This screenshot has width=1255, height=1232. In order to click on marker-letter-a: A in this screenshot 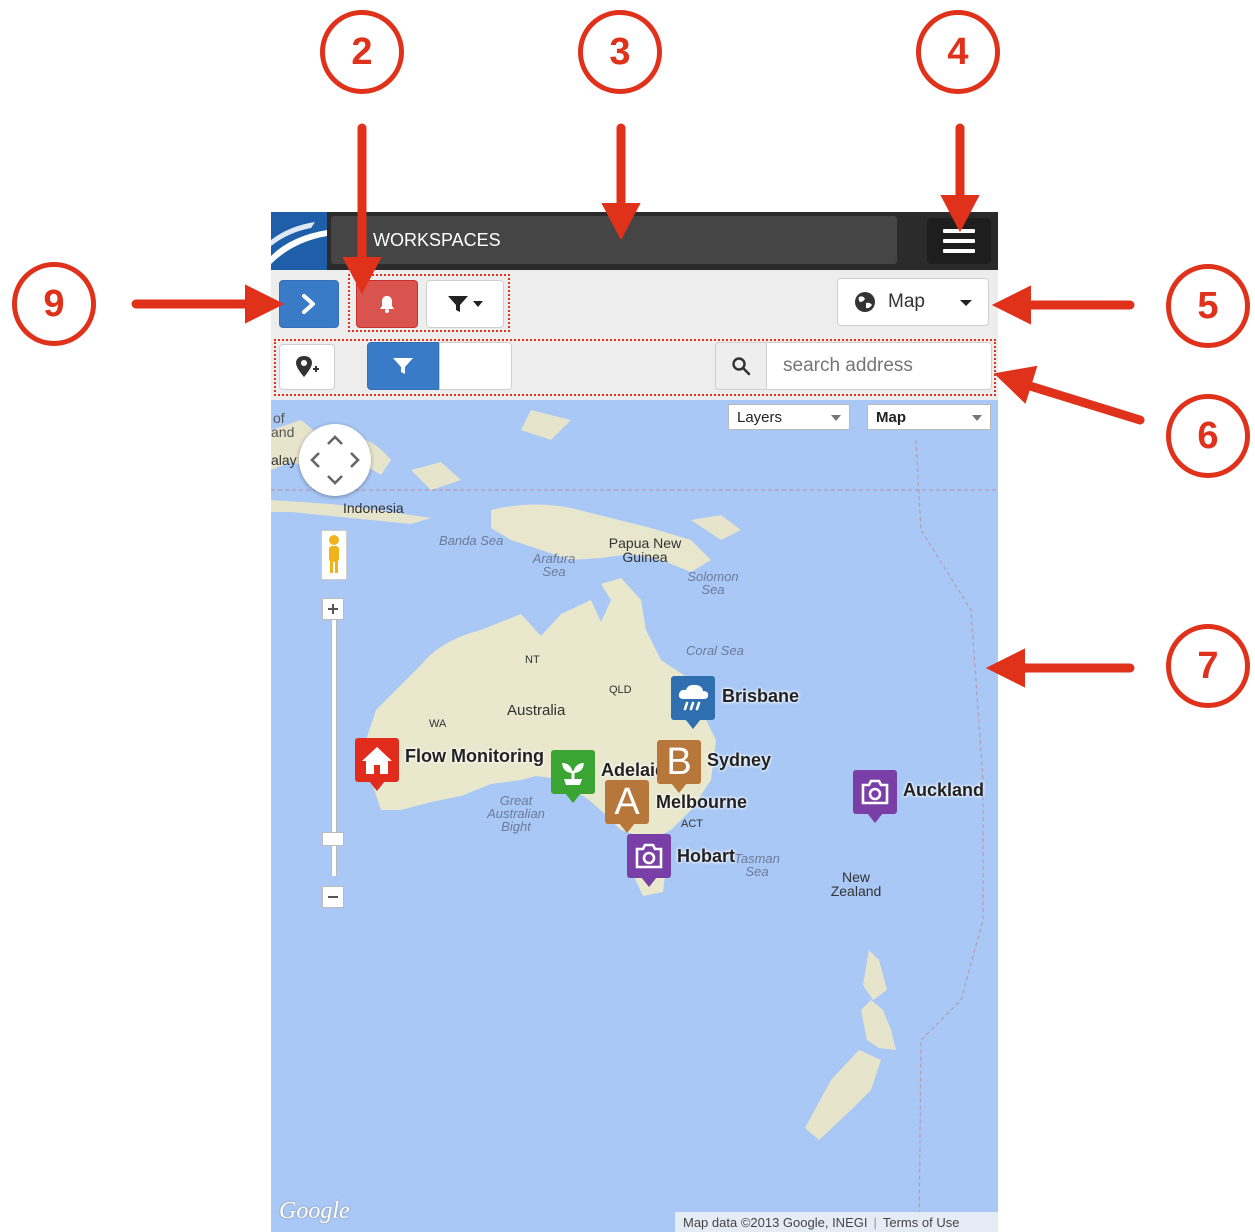, I will do `click(627, 801)`.